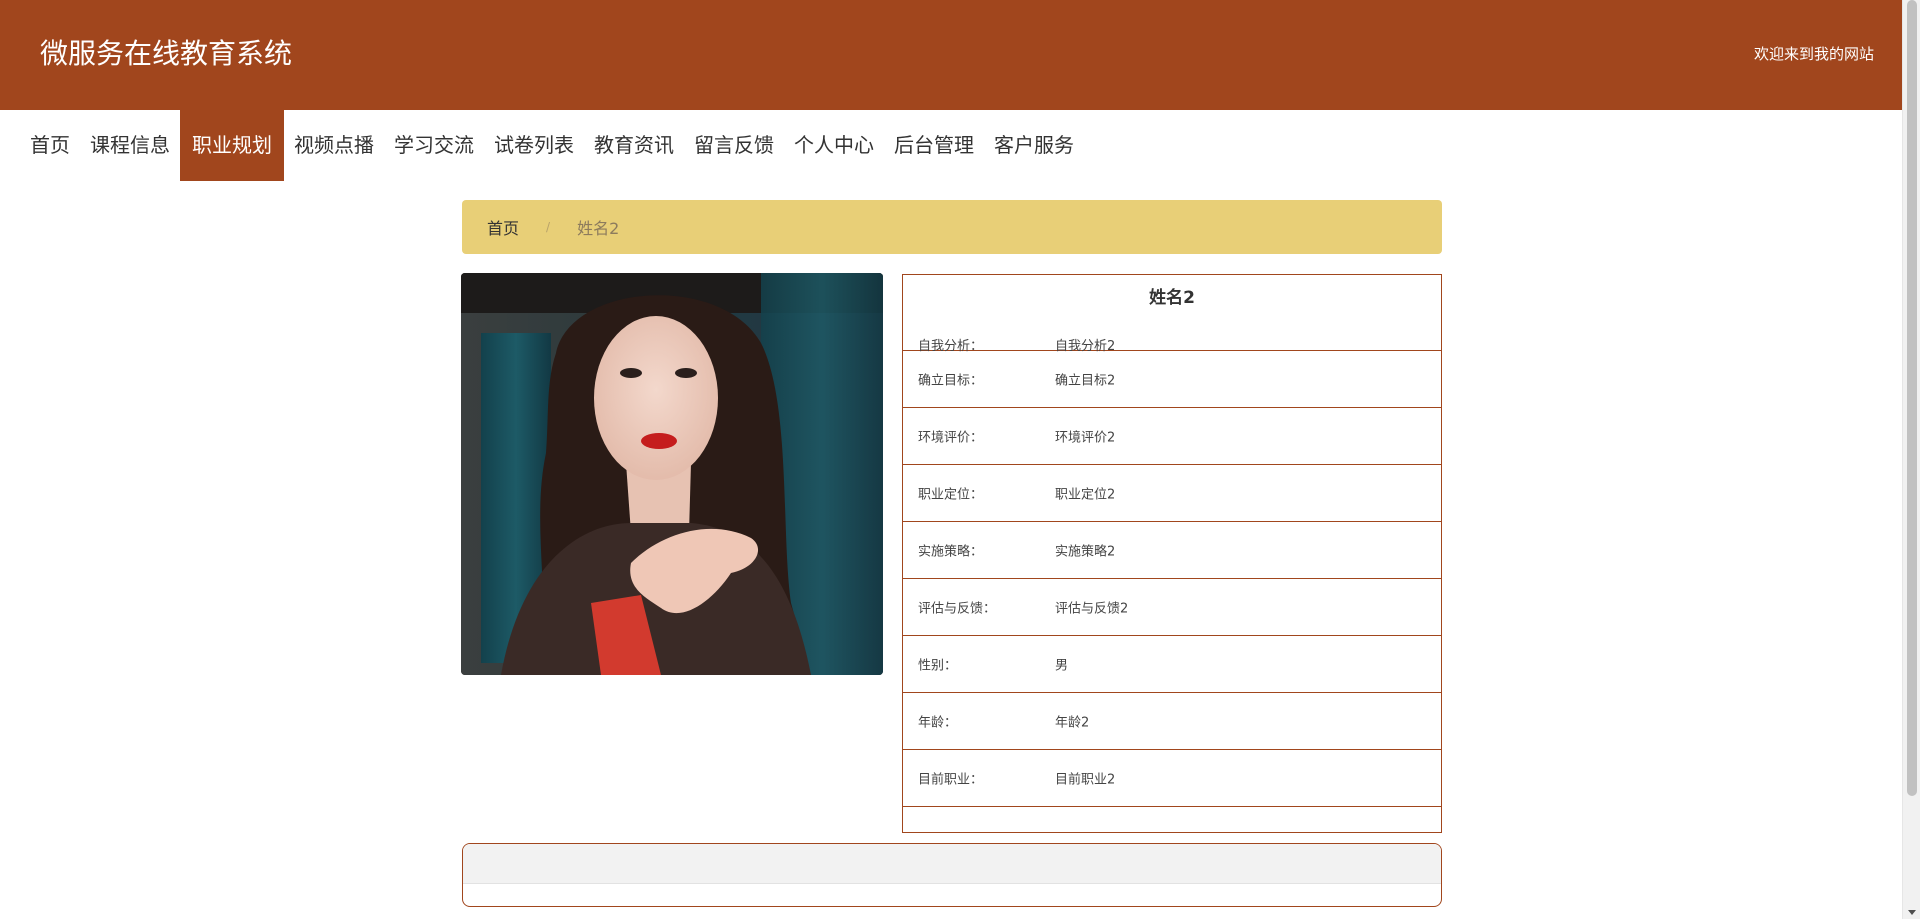 The width and height of the screenshot is (1920, 919). What do you see at coordinates (938, 666) in the screenshot?
I see `detail-label: 性别：` at bounding box center [938, 666].